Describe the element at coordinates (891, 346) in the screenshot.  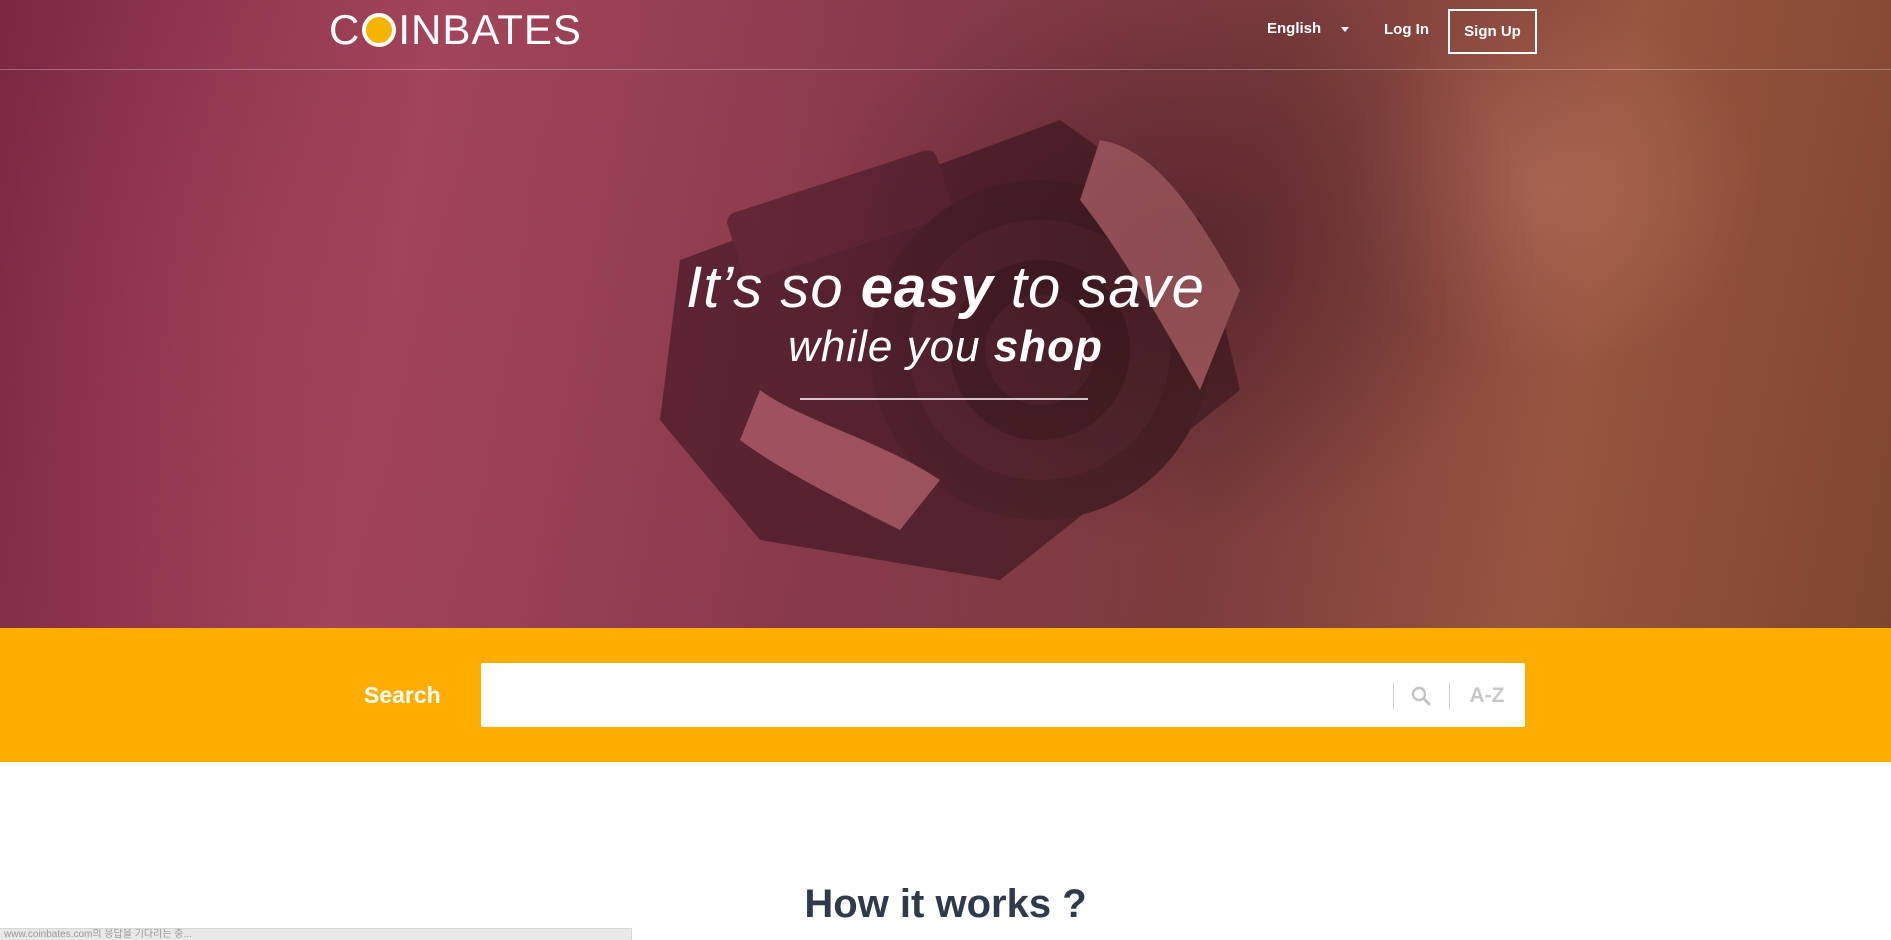
I see `tagline-text: while you` at that location.